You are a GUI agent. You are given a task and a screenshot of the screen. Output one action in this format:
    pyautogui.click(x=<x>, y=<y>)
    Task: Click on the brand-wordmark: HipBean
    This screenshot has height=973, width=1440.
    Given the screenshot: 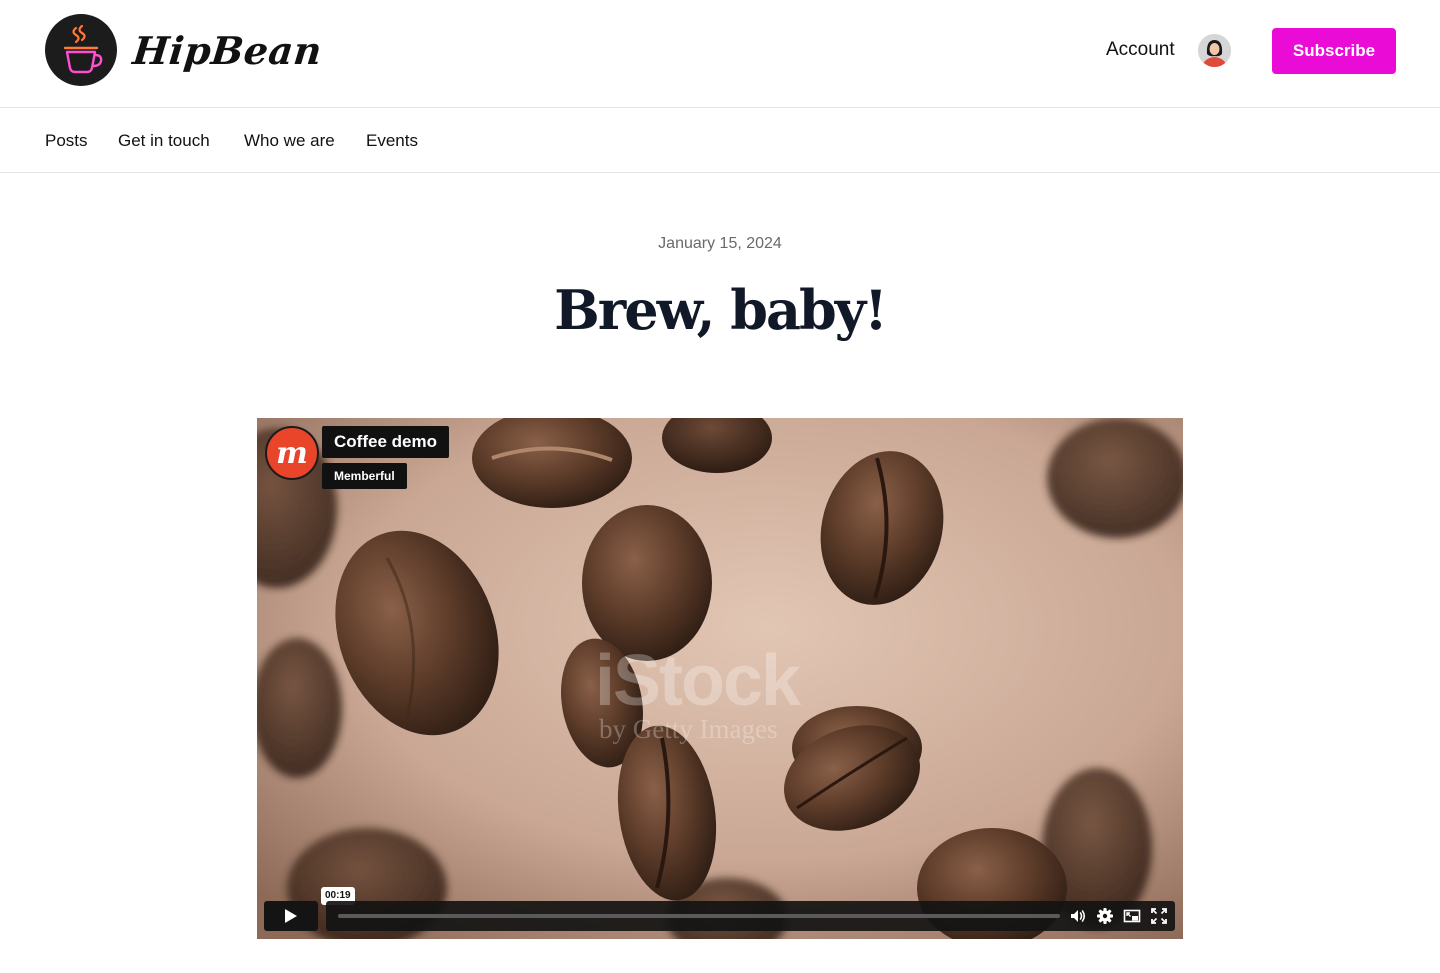 What is the action you would take?
    pyautogui.click(x=228, y=50)
    